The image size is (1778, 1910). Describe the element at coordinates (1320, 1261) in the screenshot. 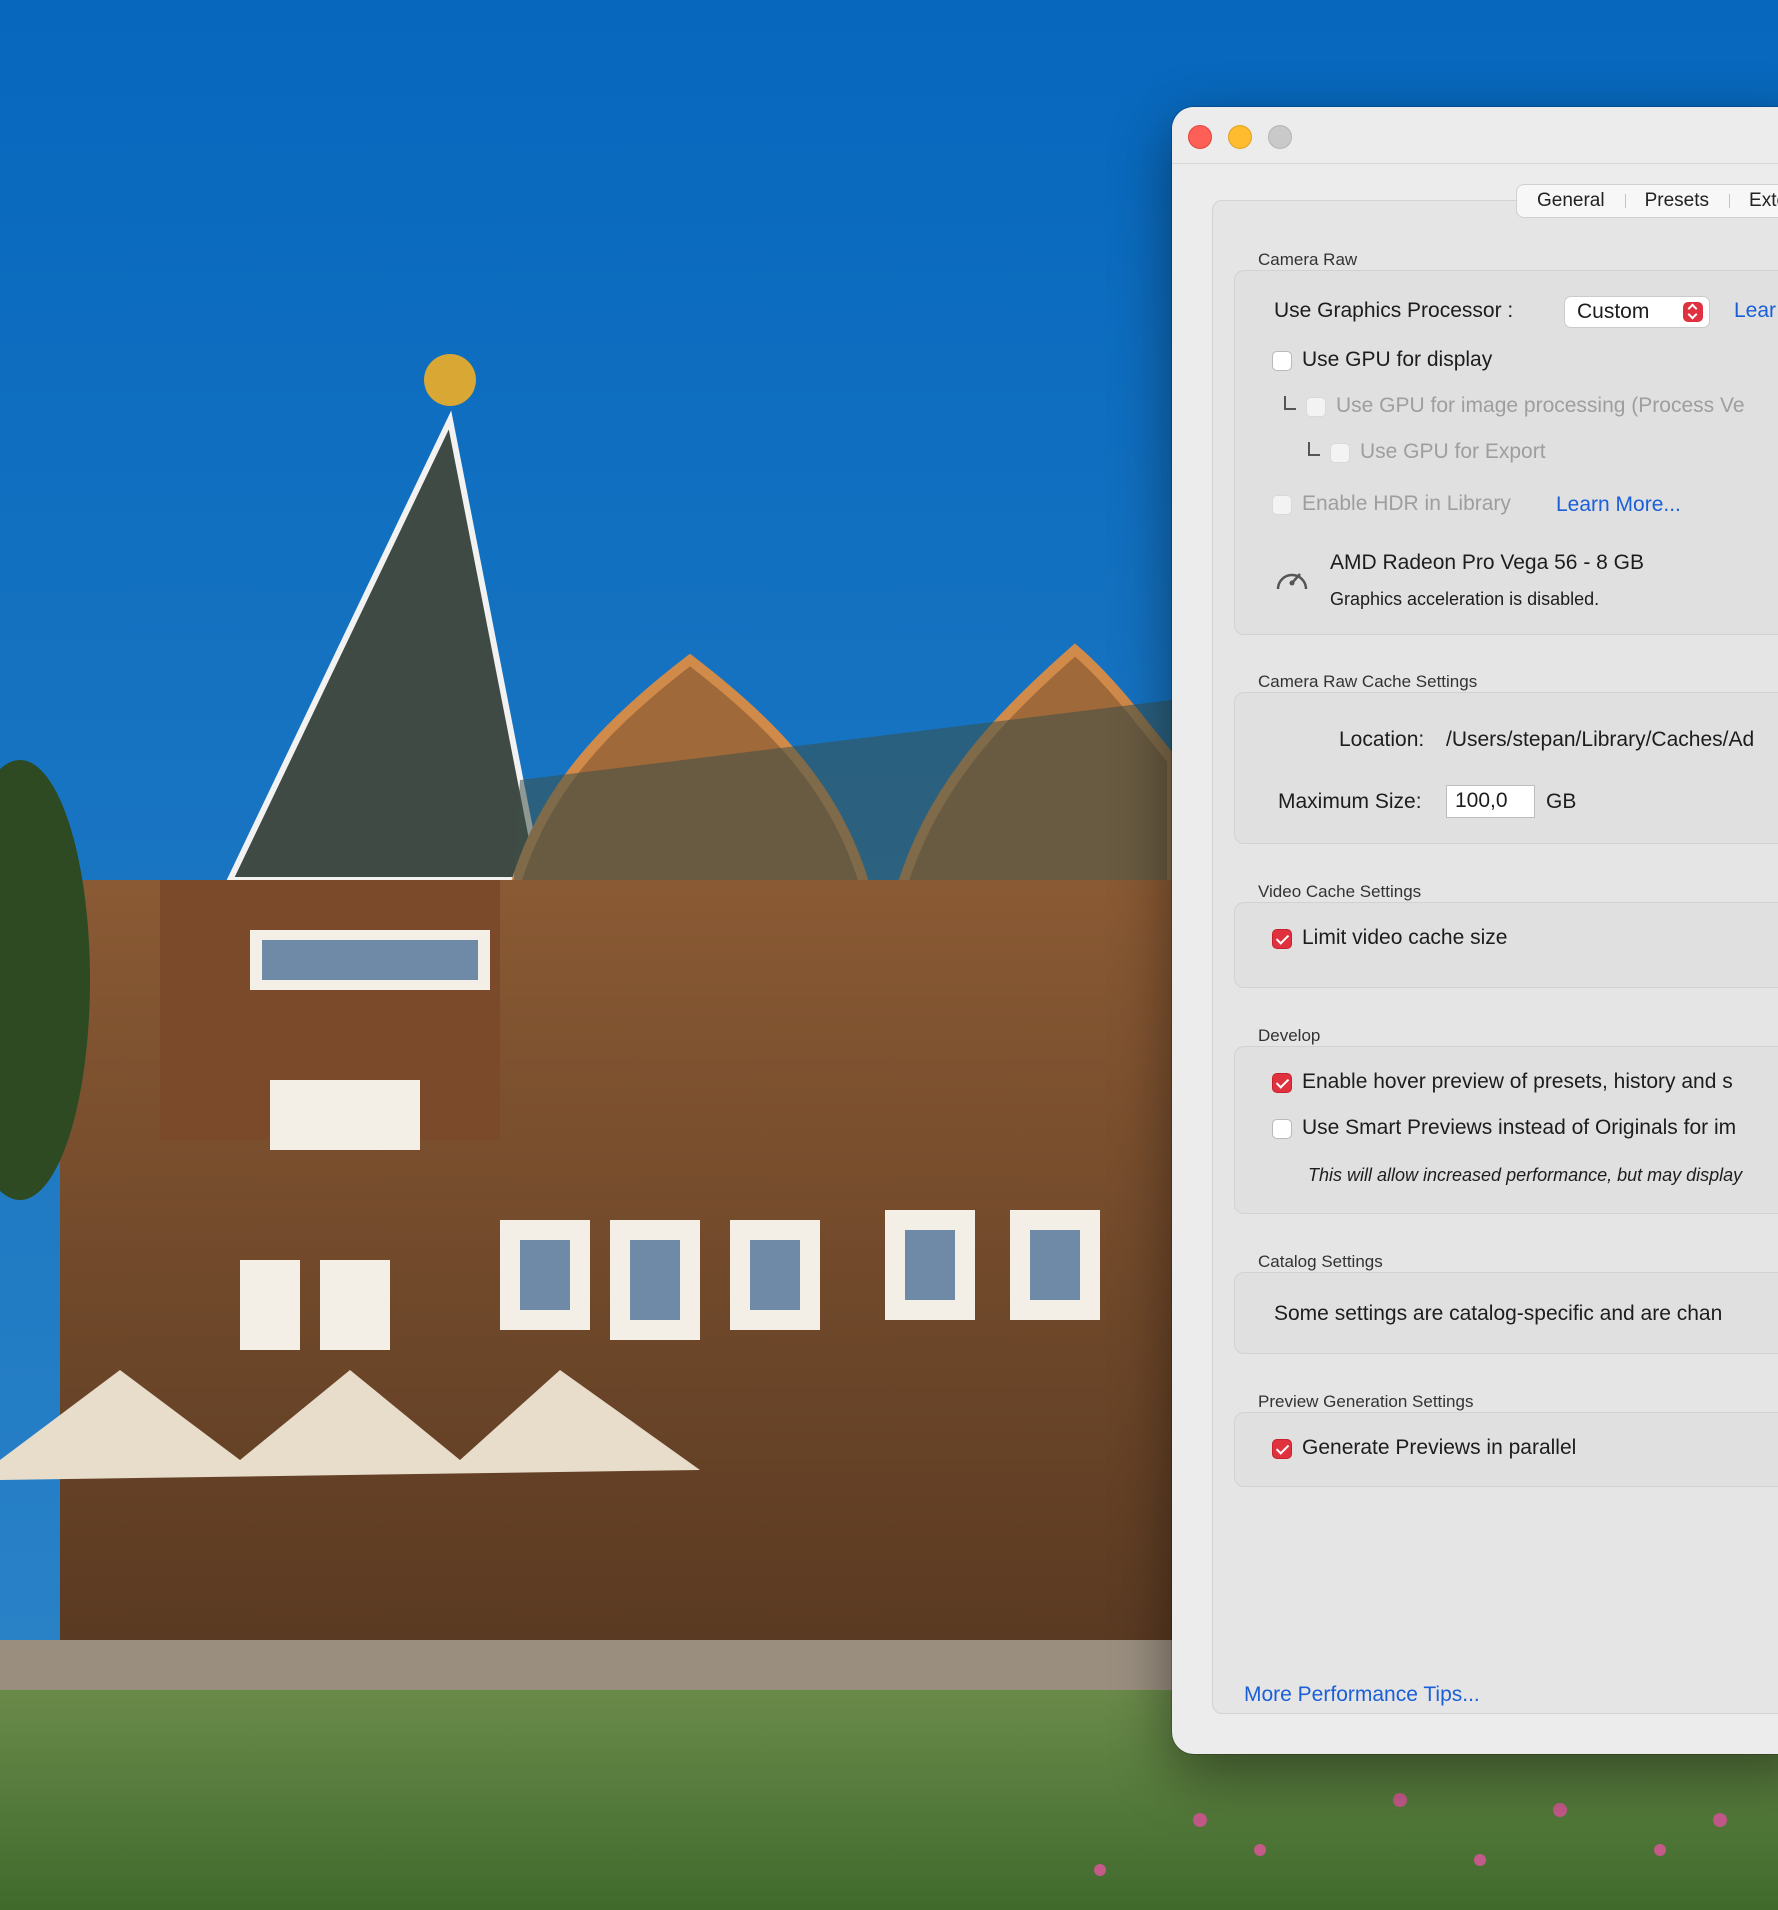

I see `section-title-catalog: Catalog Settings` at that location.